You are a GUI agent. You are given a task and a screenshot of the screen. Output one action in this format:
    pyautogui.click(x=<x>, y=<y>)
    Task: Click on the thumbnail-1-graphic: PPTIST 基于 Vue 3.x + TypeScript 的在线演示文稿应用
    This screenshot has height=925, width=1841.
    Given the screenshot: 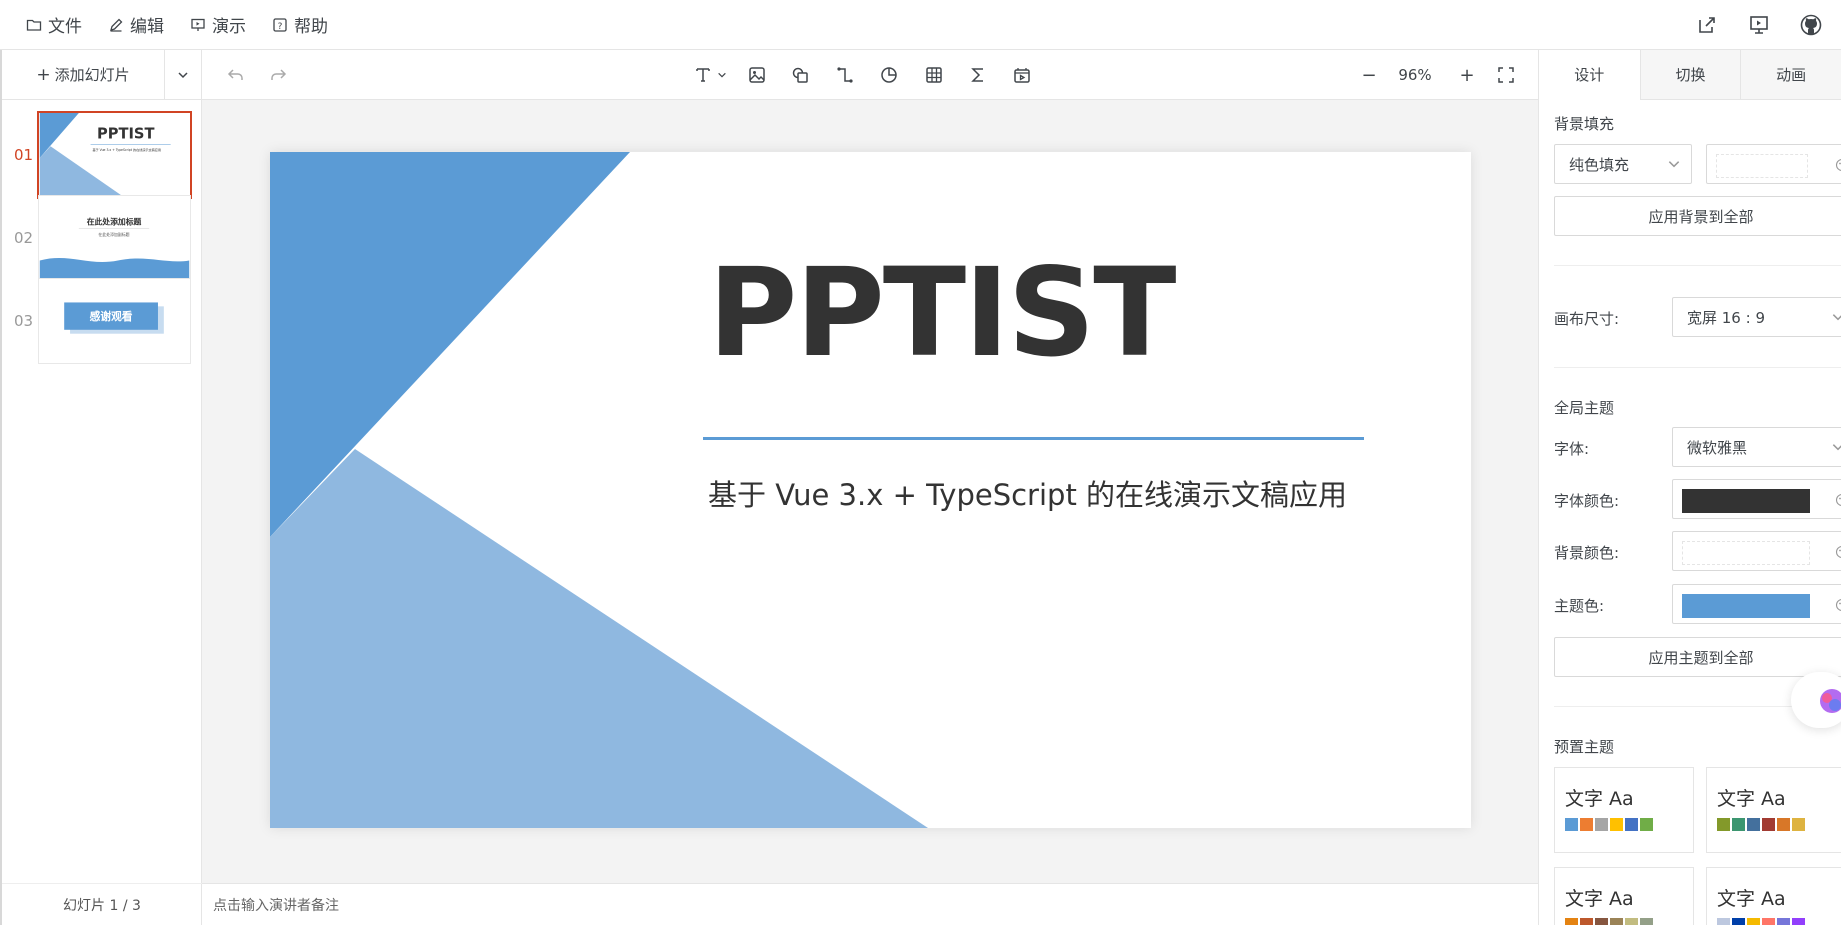 What is the action you would take?
    pyautogui.click(x=105, y=155)
    